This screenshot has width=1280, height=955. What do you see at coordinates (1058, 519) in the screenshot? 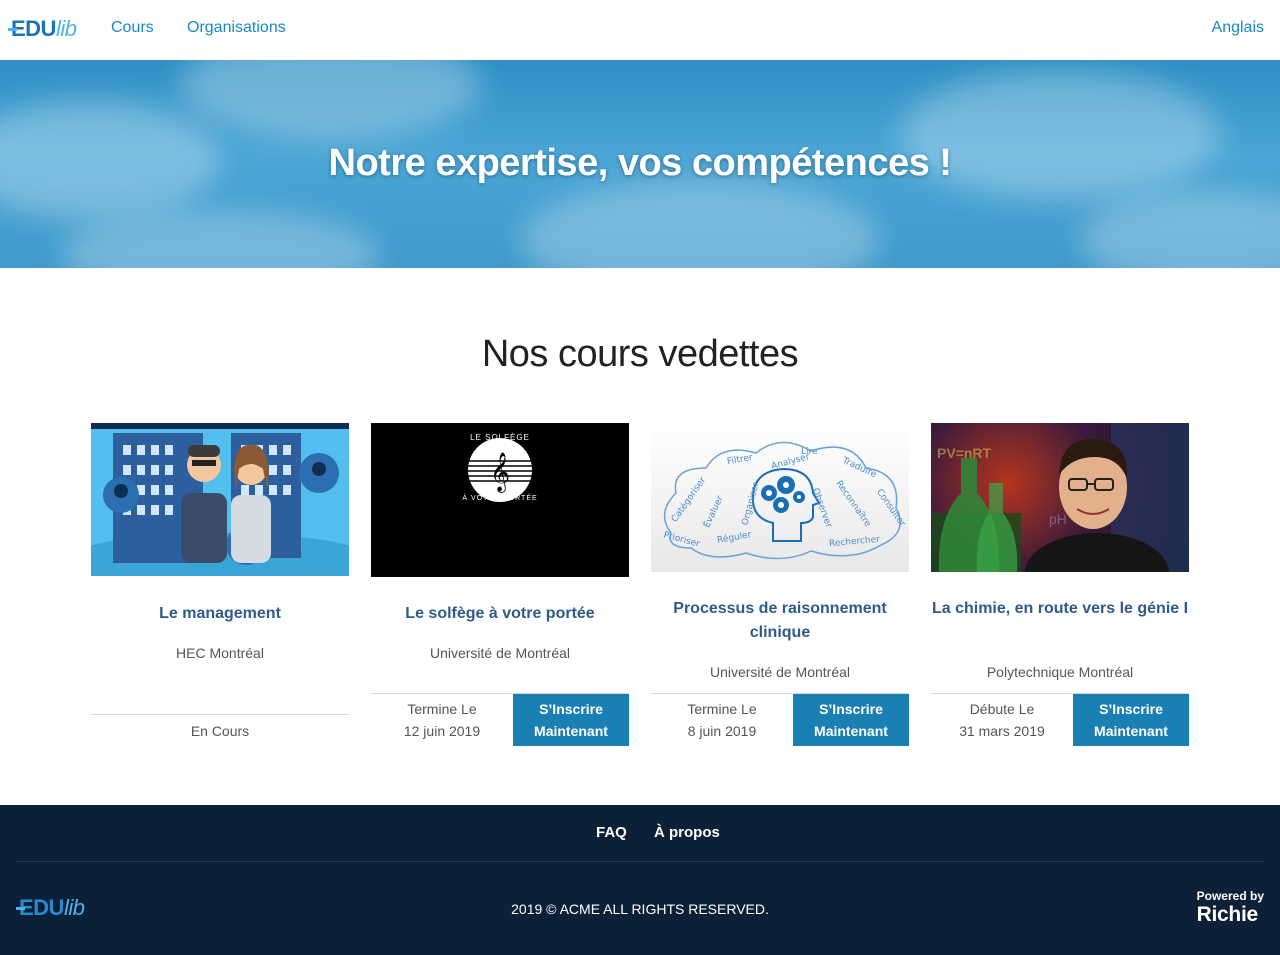
I see `chem-thumb-ph: pH` at bounding box center [1058, 519].